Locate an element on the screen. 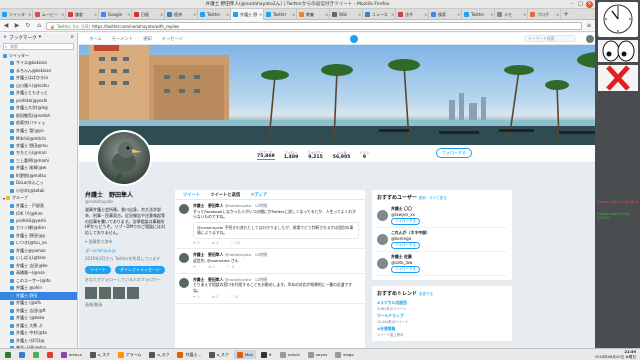  suggested-user: 弁護士 佐藤 @sato_law フォローする is located at coordinates (442, 264).